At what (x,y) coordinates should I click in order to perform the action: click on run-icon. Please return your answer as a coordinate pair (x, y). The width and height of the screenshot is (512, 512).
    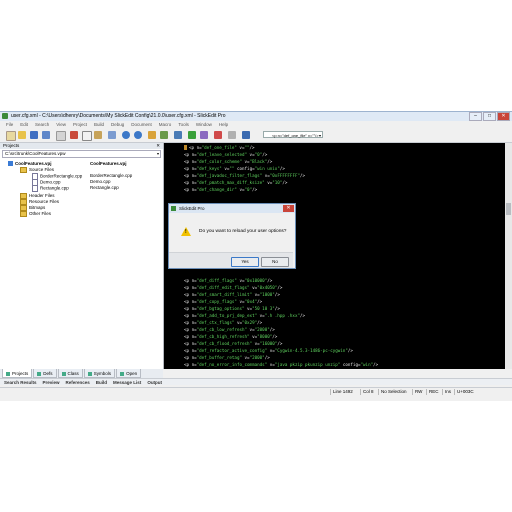
    Looking at the image, I should click on (192, 135).